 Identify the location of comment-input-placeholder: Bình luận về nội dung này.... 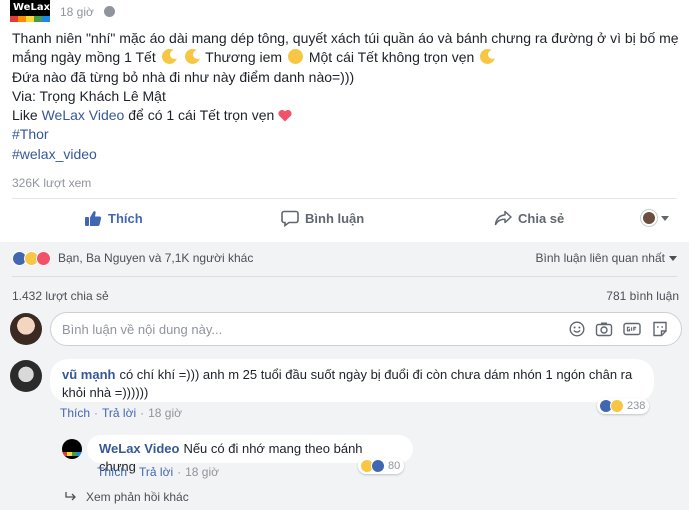
(142, 329).